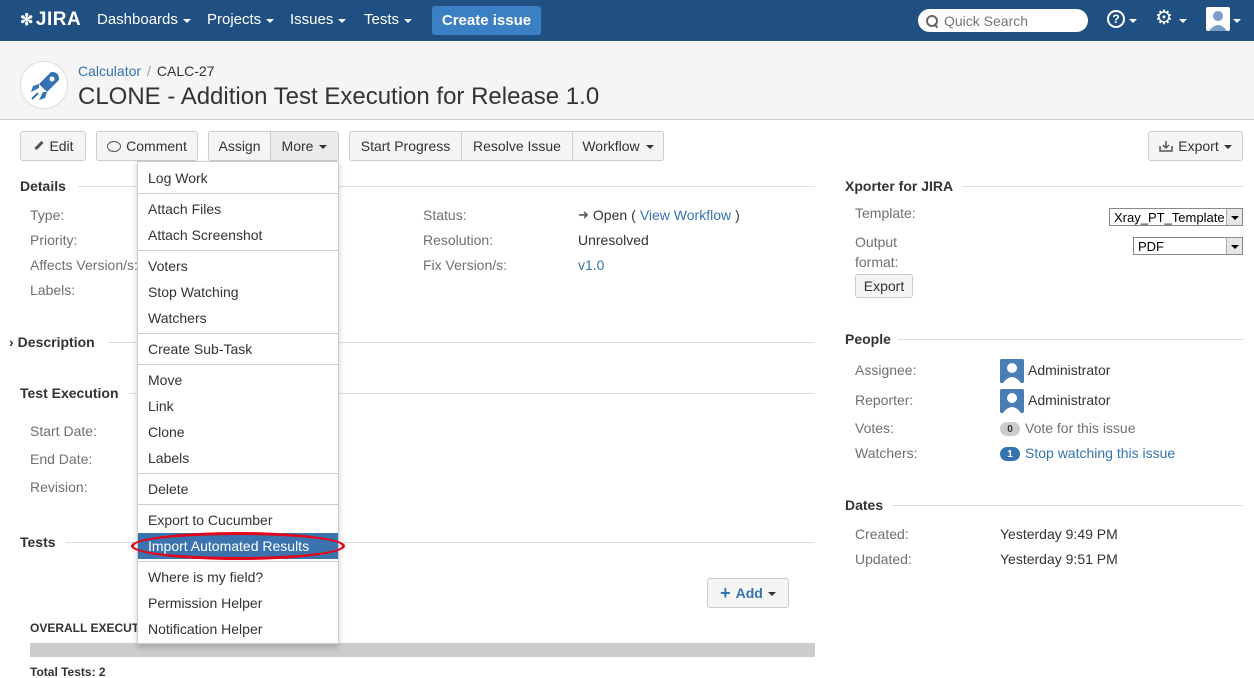 The width and height of the screenshot is (1254, 678). Describe the element at coordinates (238, 349) in the screenshot. I see `menu-item-create-sub-task: Create Sub-Task` at that location.